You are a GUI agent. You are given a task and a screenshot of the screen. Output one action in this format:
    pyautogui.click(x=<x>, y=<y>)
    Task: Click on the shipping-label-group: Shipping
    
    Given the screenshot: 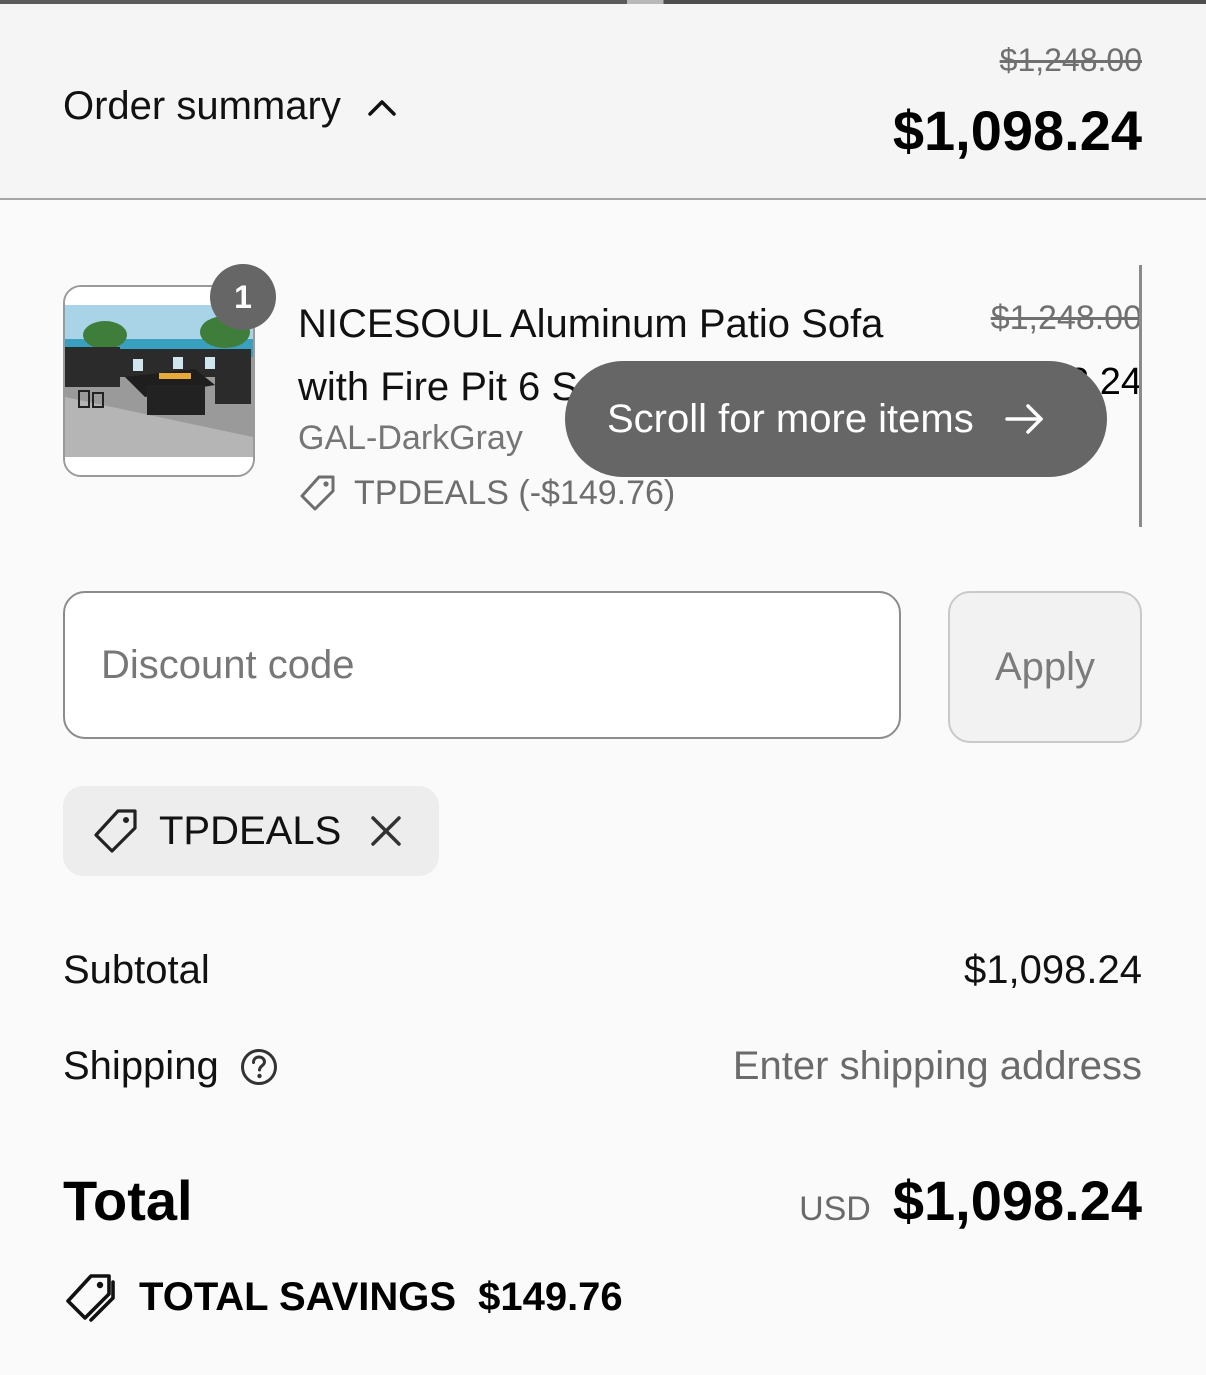 What is the action you would take?
    pyautogui.click(x=171, y=1066)
    